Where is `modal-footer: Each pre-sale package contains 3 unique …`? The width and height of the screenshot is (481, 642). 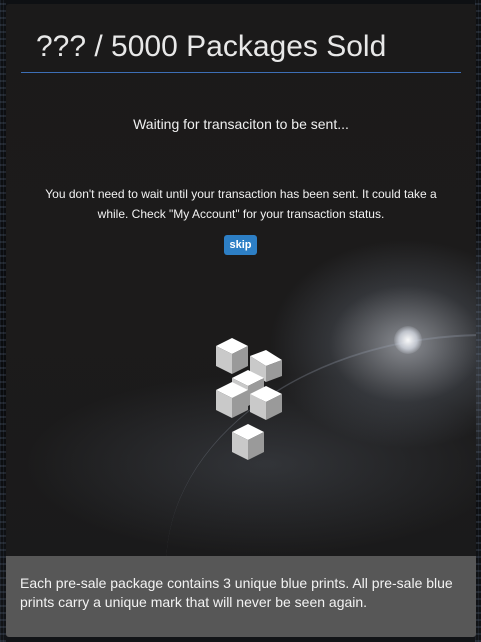
modal-footer: Each pre-sale package contains 3 unique … is located at coordinates (241, 596).